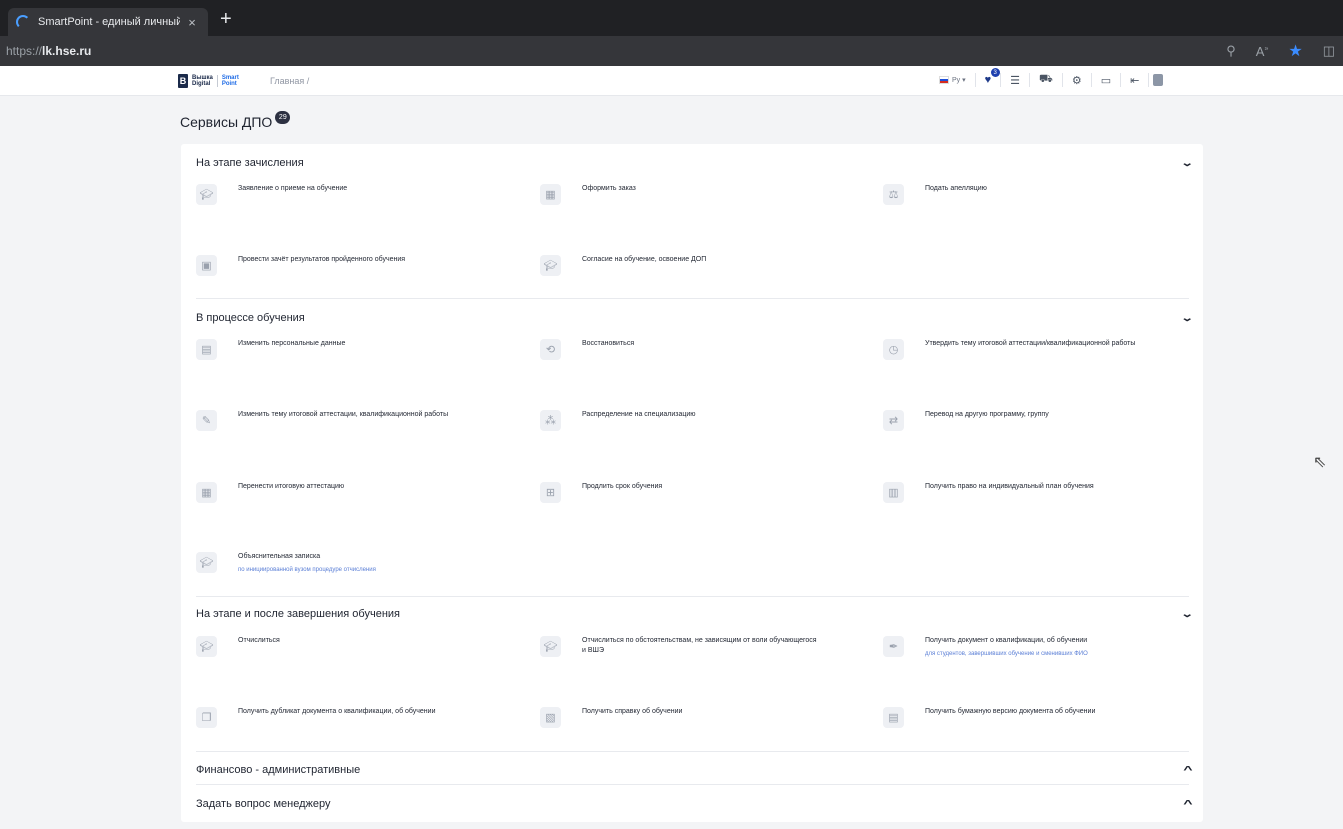  Describe the element at coordinates (235, 120) in the screenshot. I see `page-title: Сервисы ДПО 29` at that location.